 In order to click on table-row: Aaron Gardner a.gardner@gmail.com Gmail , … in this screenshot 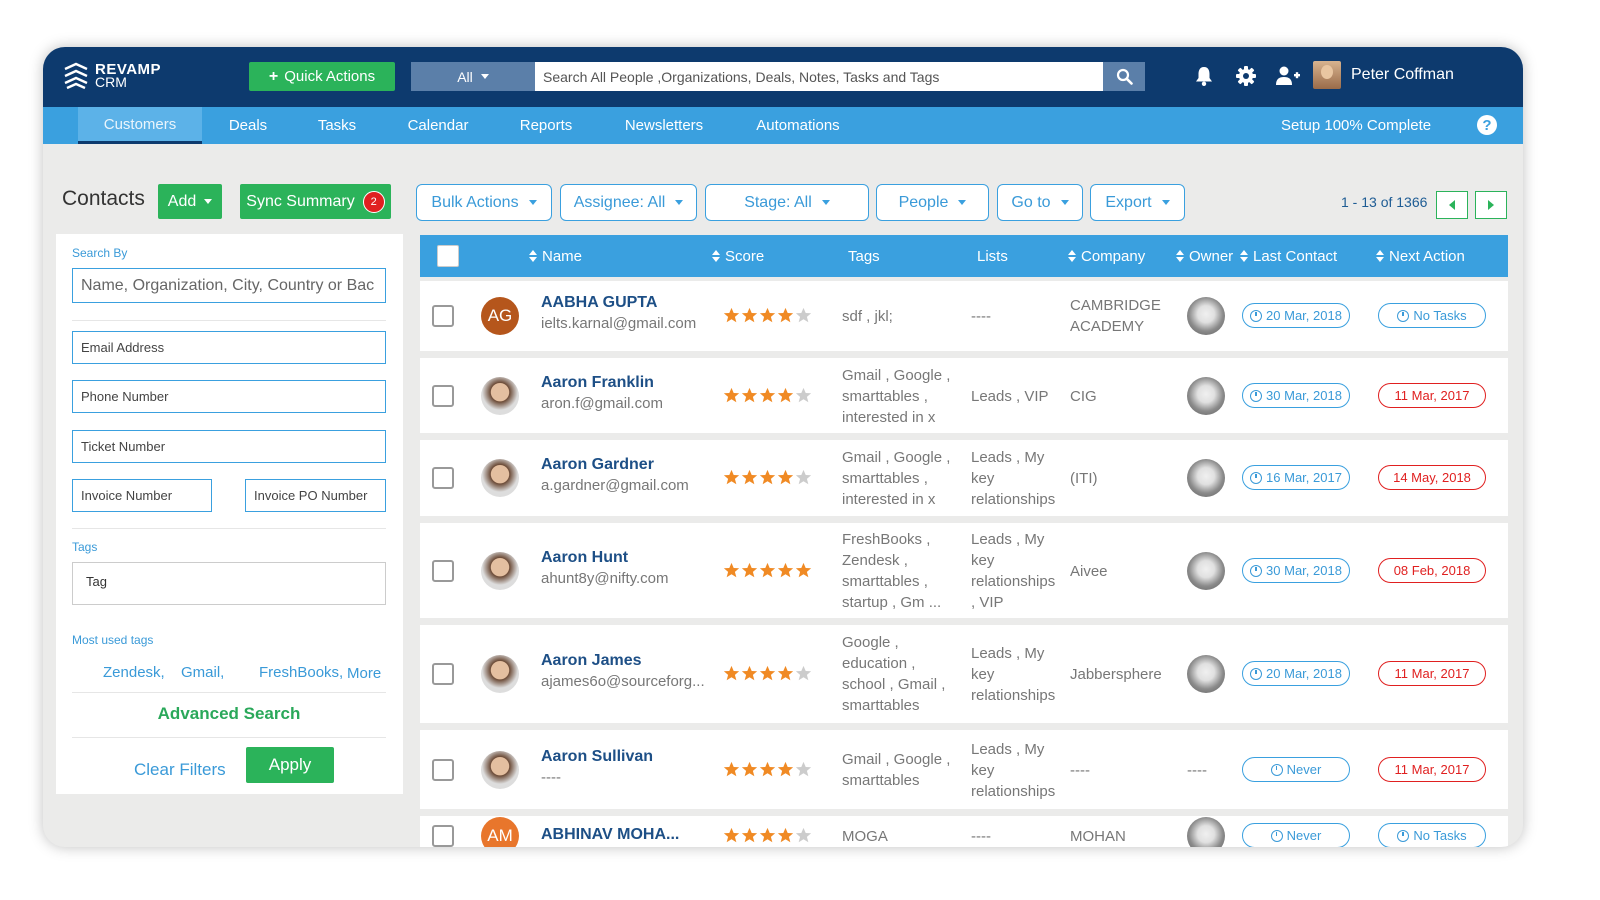, I will do `click(964, 478)`.